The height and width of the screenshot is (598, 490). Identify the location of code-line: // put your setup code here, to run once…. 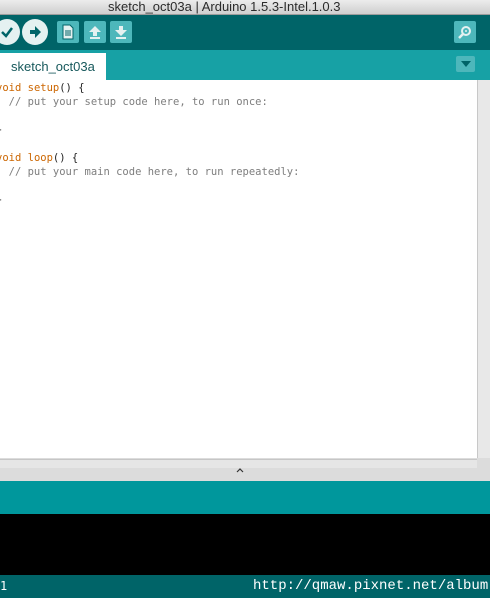
(134, 102).